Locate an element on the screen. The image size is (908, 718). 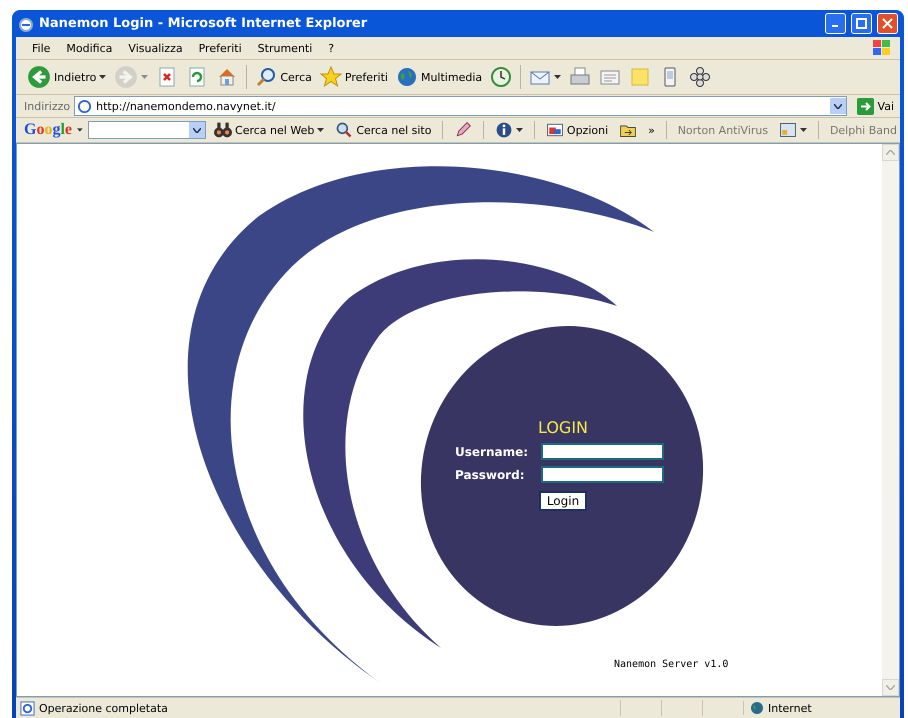
note-icon is located at coordinates (640, 77).